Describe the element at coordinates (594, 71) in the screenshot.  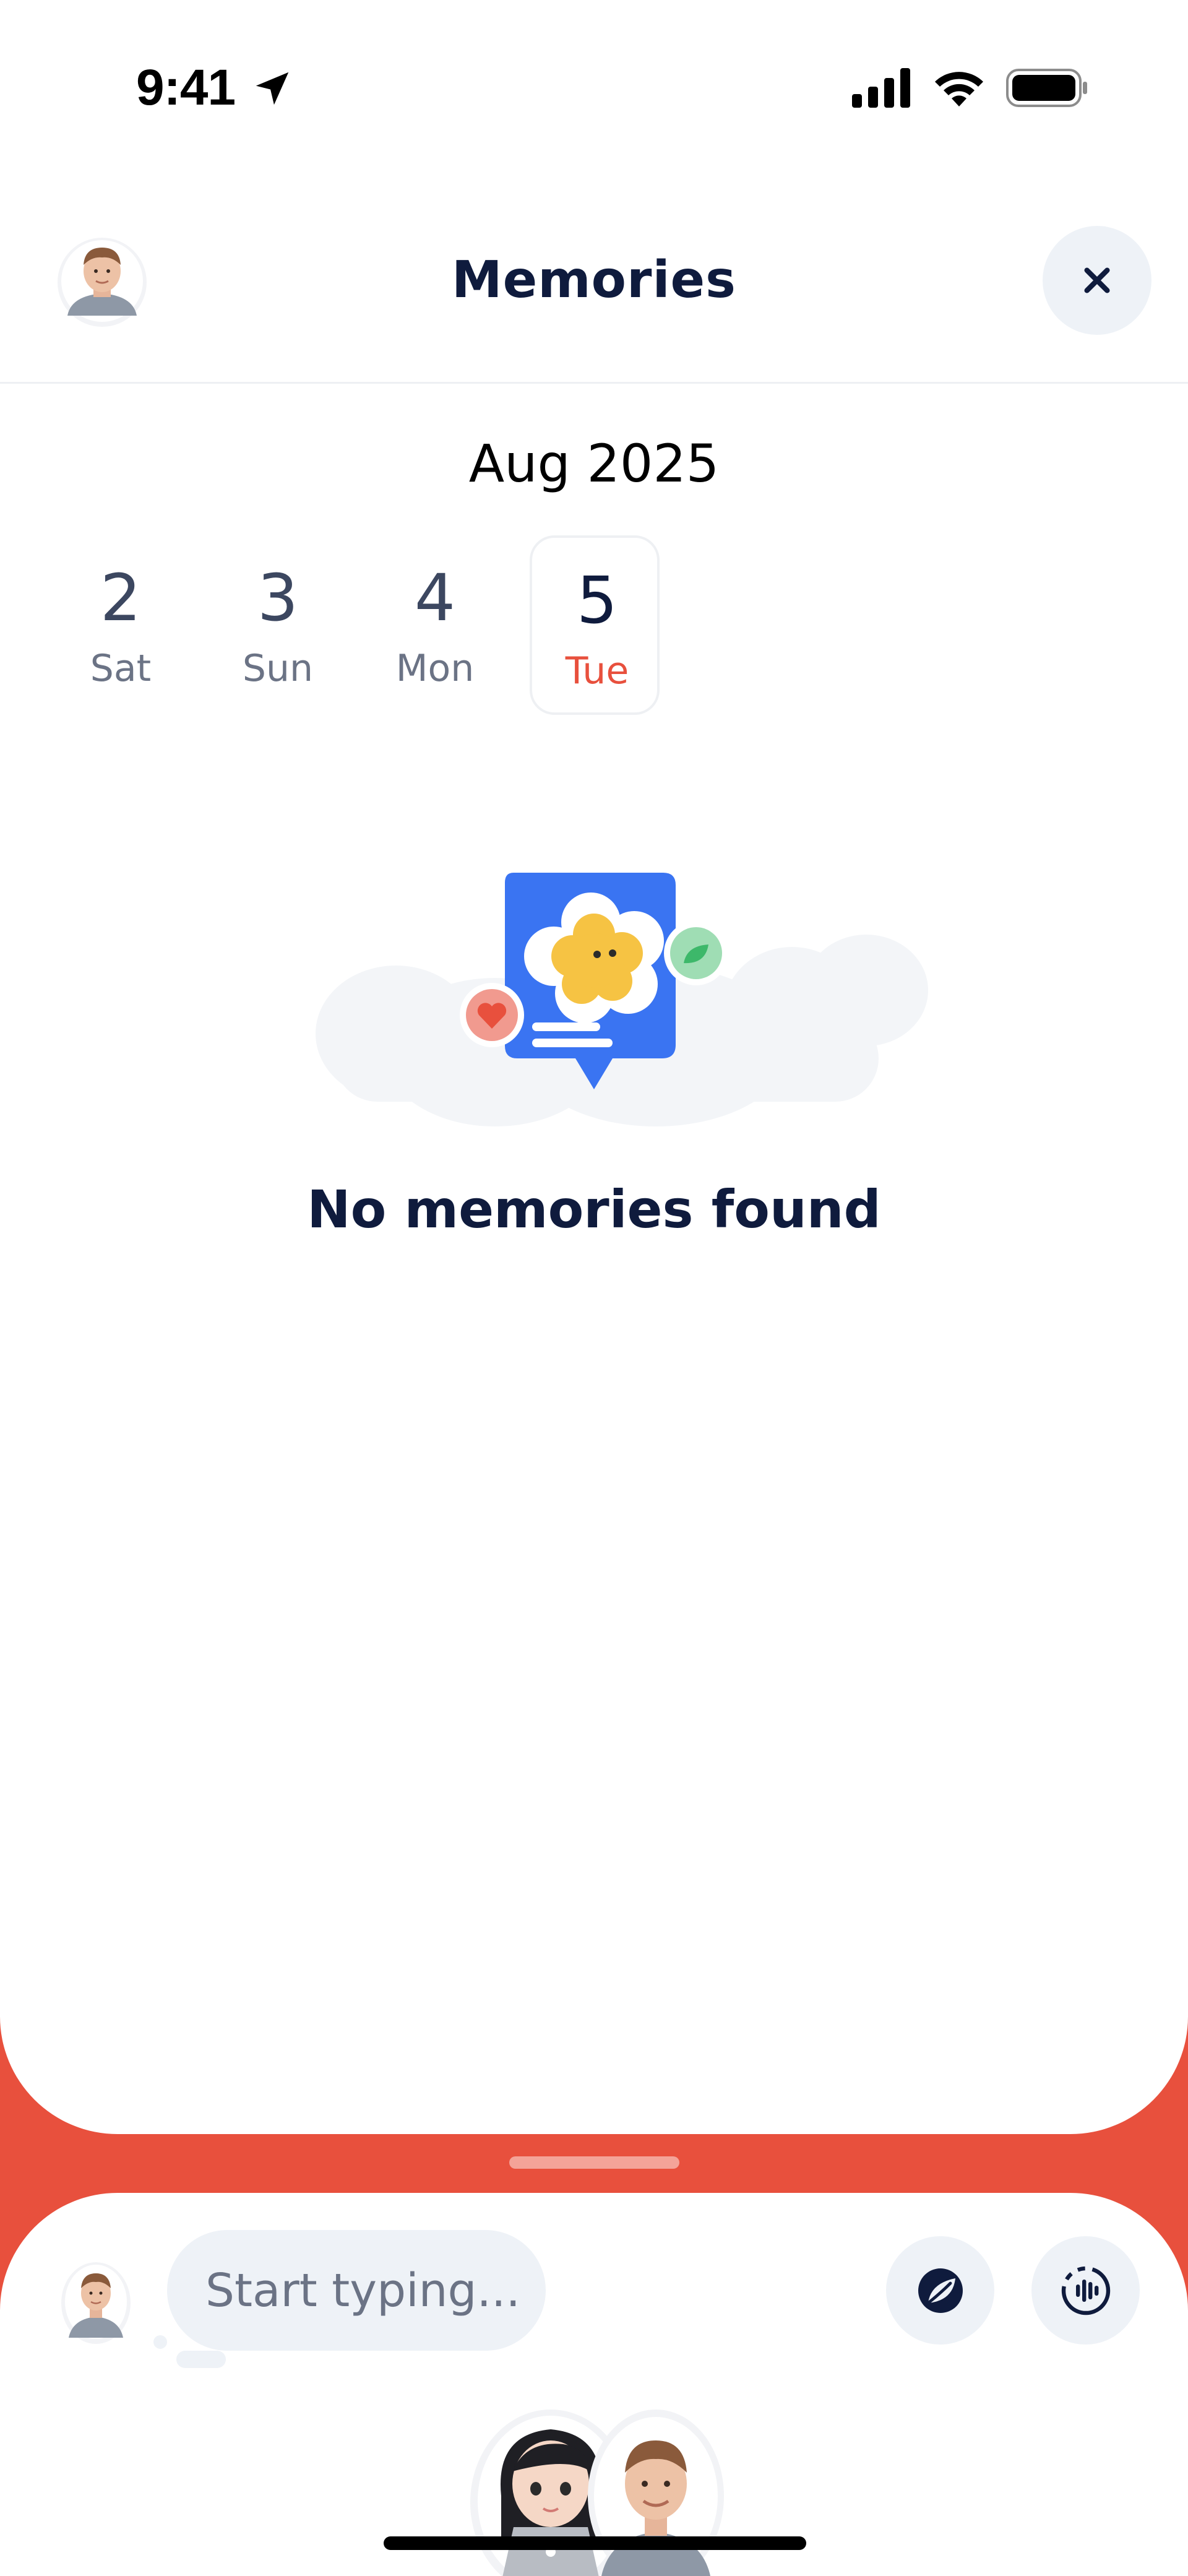
I see `status-bar: 9:41` at that location.